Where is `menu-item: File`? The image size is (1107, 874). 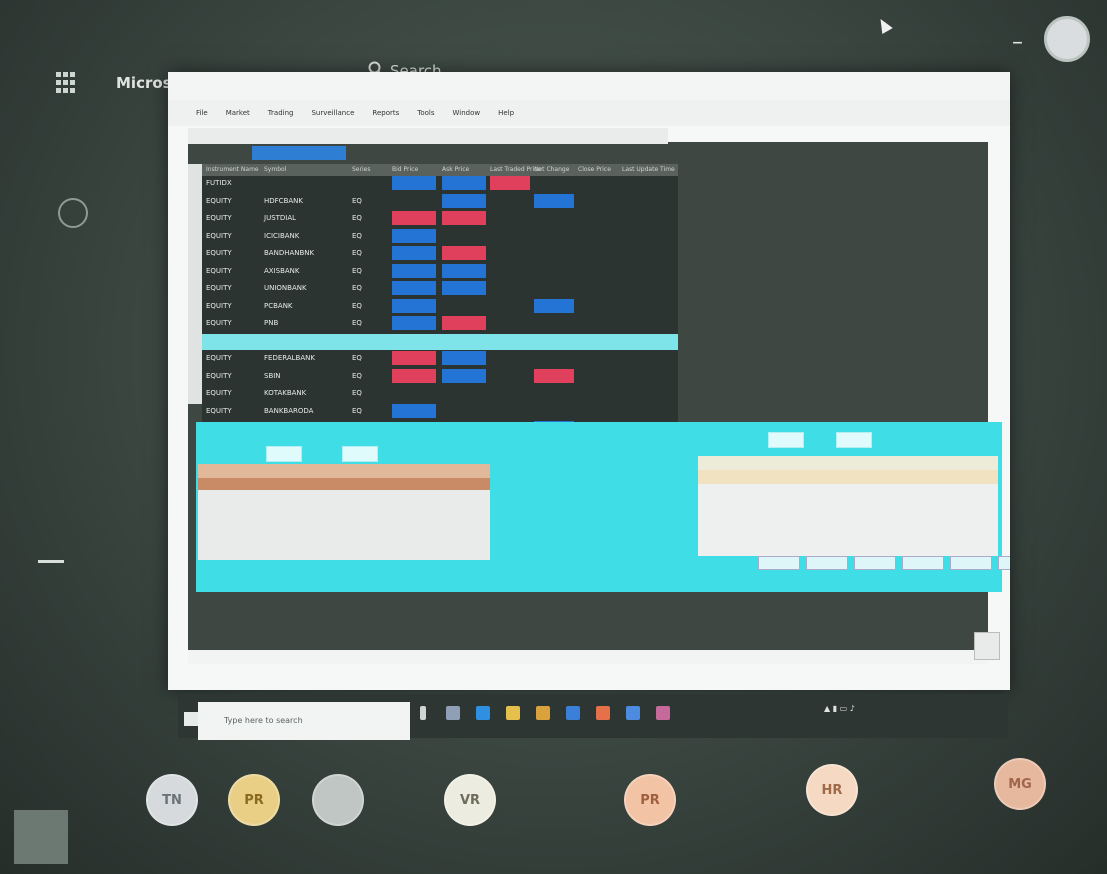 menu-item: File is located at coordinates (202, 113).